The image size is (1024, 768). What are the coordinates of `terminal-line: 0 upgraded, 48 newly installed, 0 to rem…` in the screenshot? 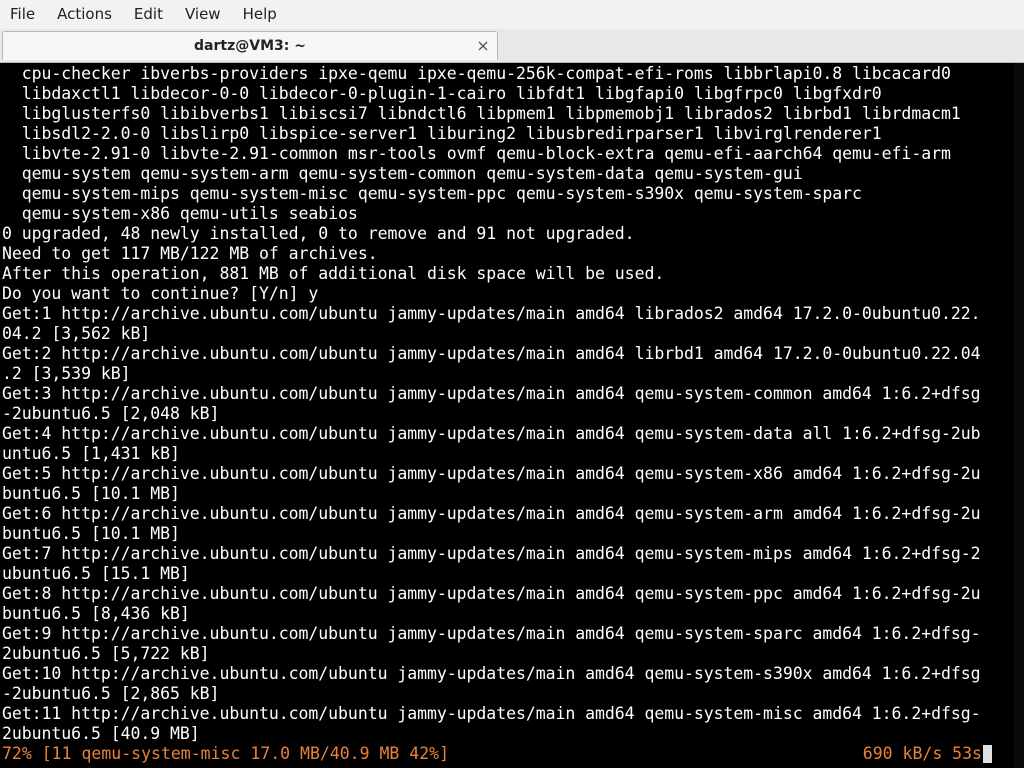 It's located at (318, 233).